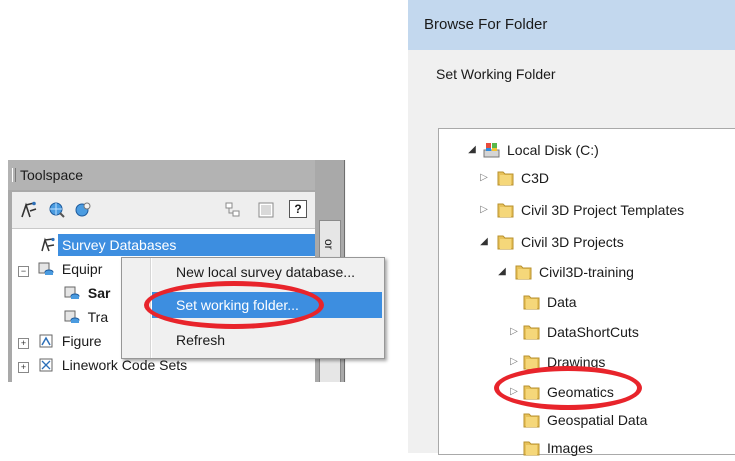  What do you see at coordinates (571, 25) in the screenshot?
I see `dialog-title-bar: Browse For Folder` at bounding box center [571, 25].